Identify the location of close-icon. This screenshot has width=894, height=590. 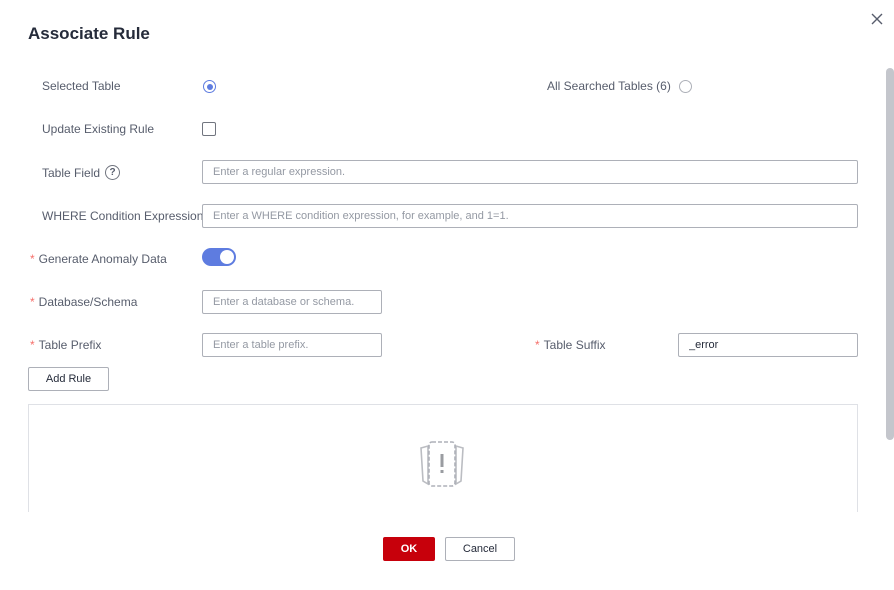
(877, 19).